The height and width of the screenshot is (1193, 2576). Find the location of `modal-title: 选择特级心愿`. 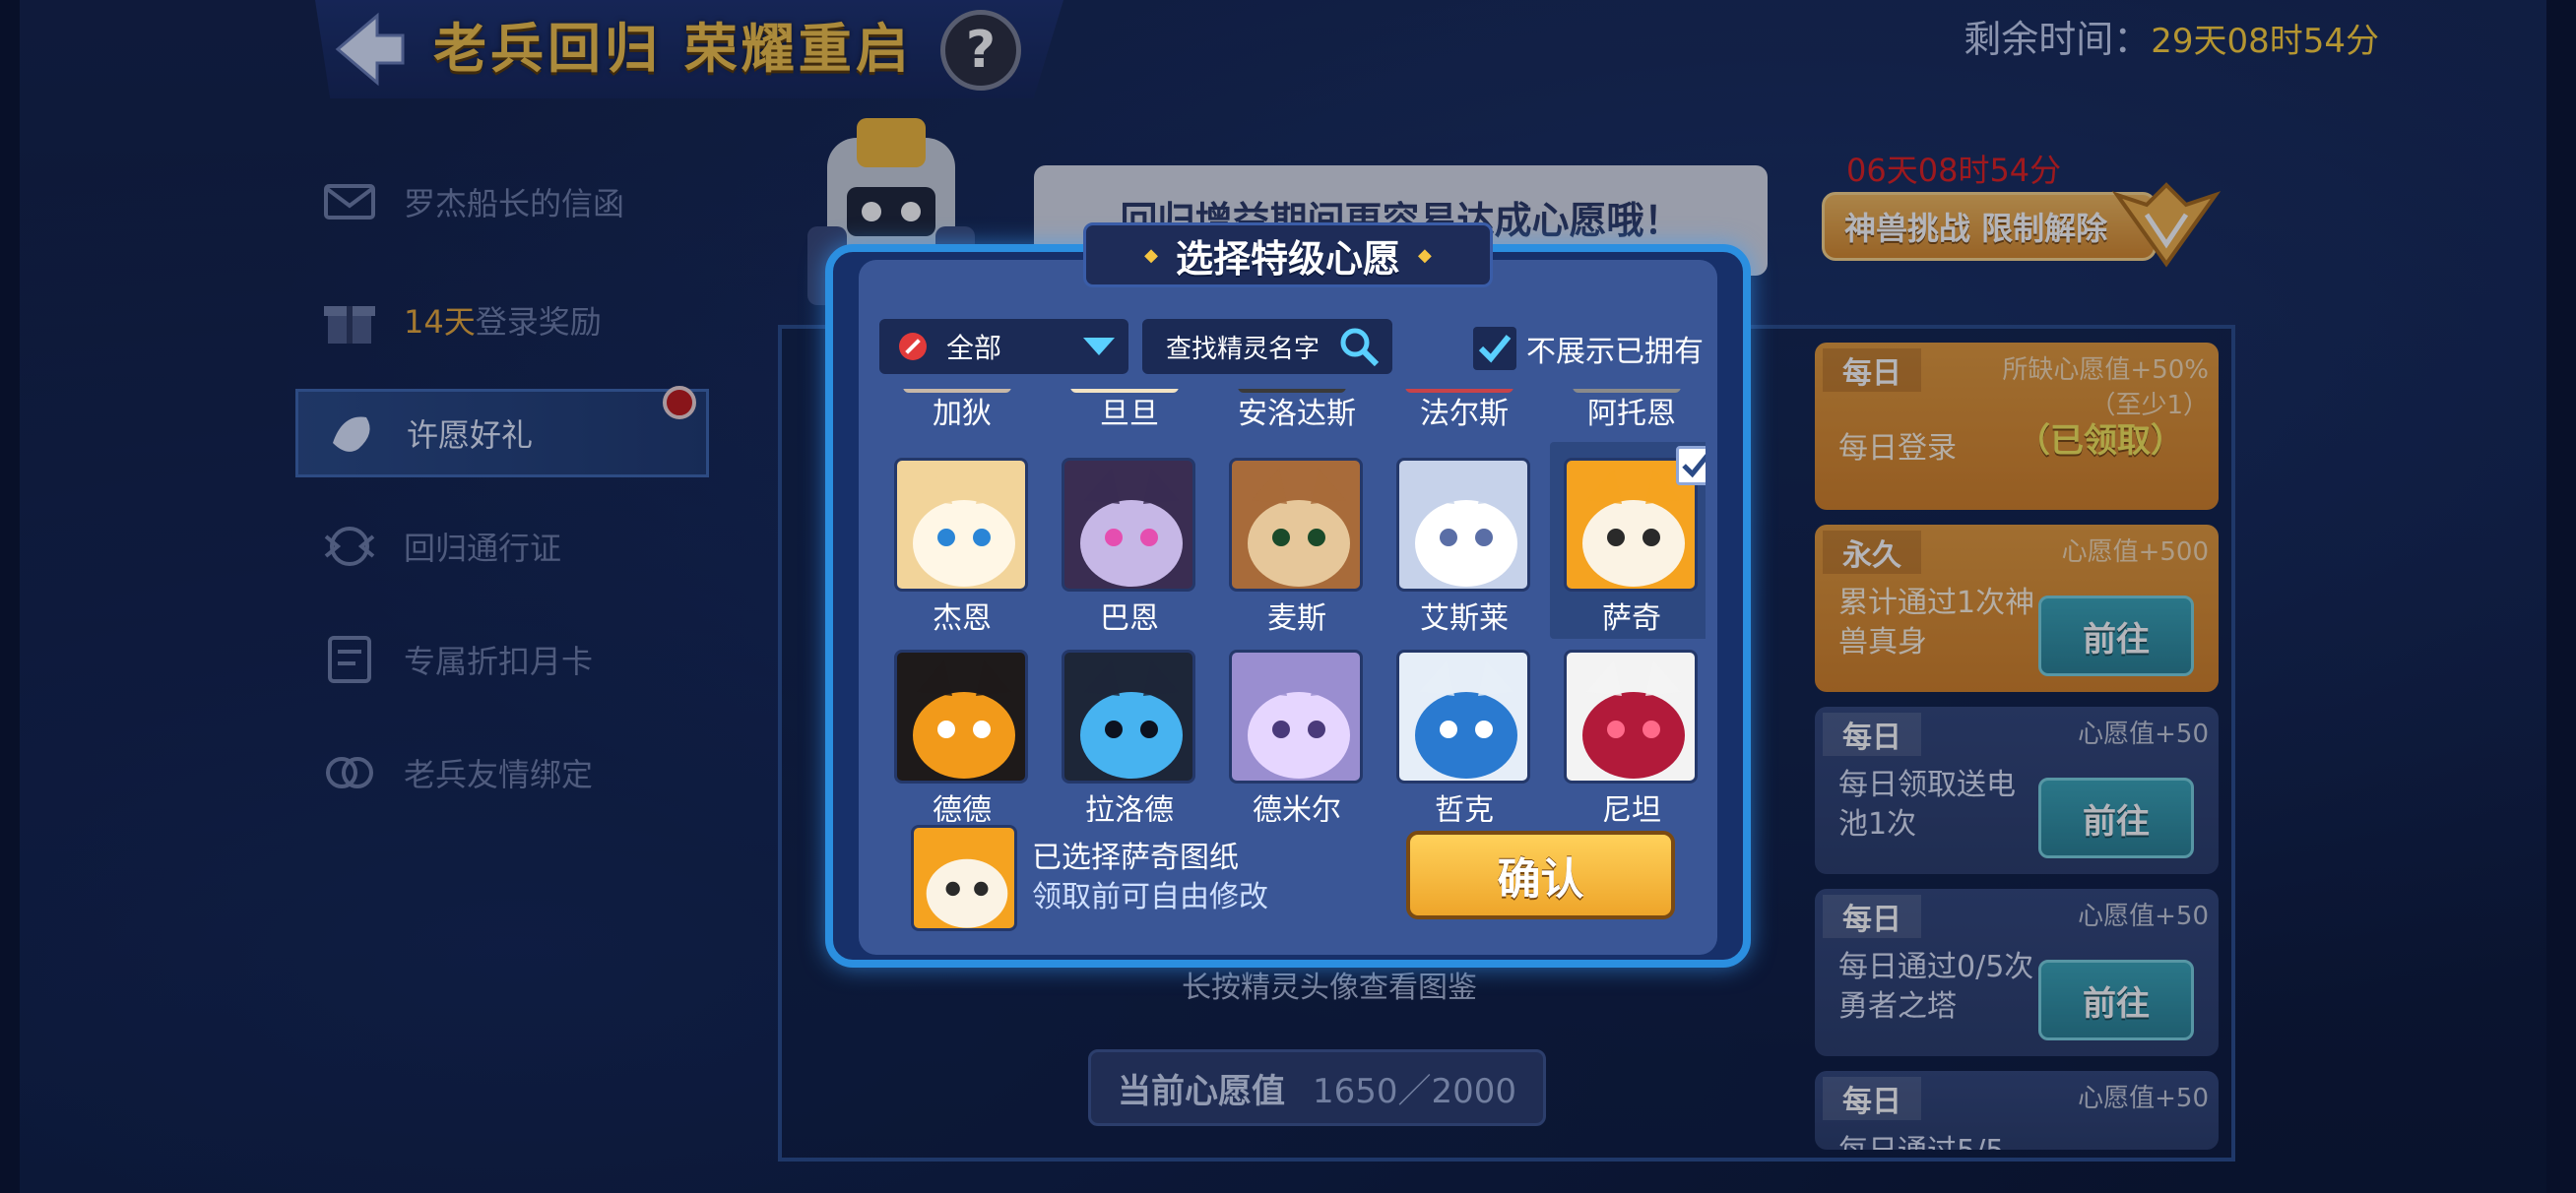

modal-title: 选择特级心愿 is located at coordinates (1287, 258).